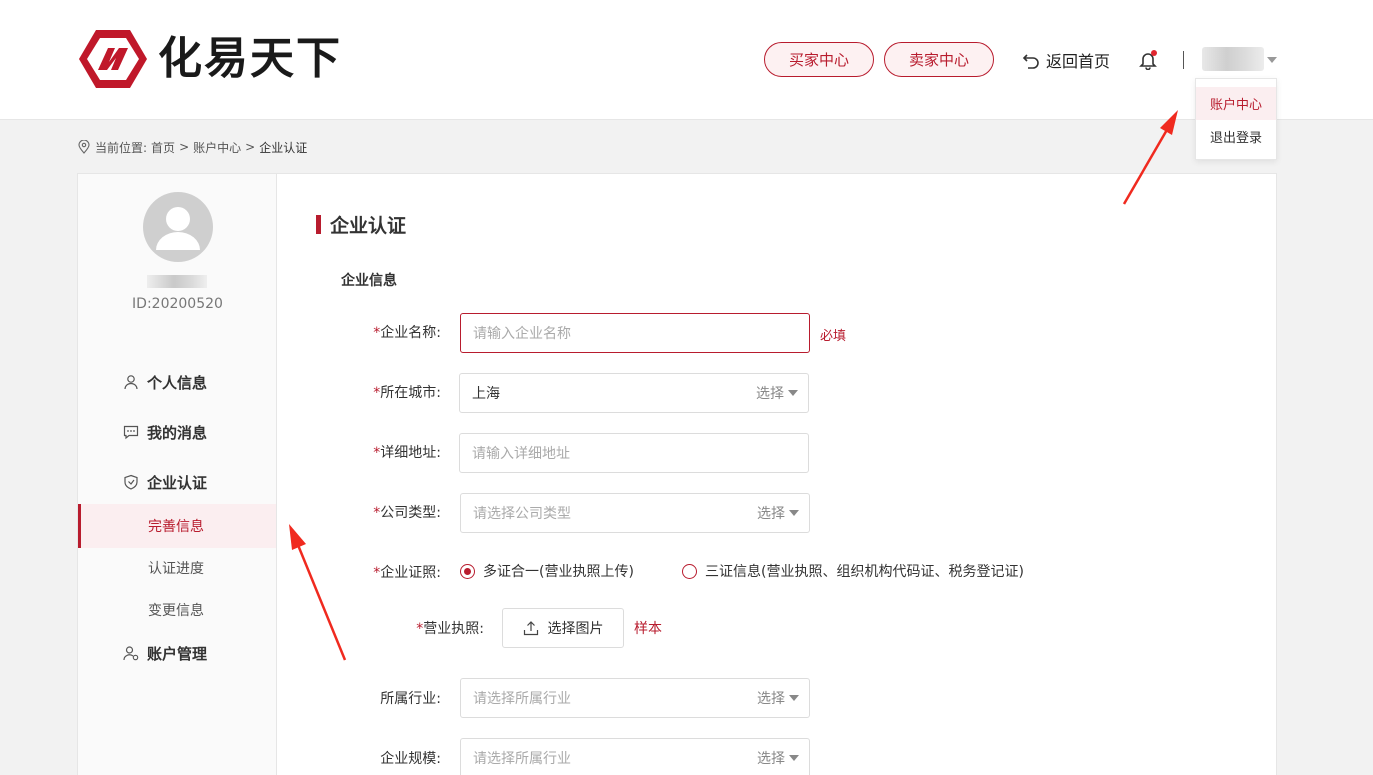 The height and width of the screenshot is (775, 1373). I want to click on company-type-select: 请选择公司类型 选择, so click(635, 513).